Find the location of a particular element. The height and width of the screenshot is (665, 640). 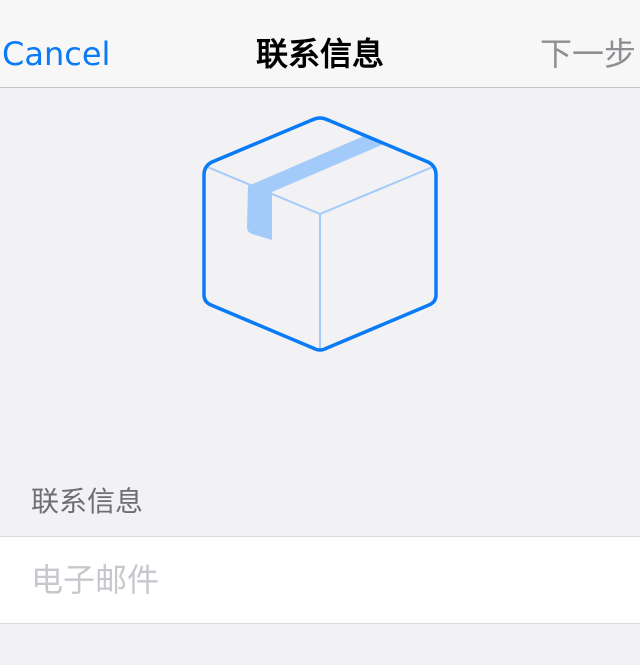

next-button: 下一步 is located at coordinates (588, 54).